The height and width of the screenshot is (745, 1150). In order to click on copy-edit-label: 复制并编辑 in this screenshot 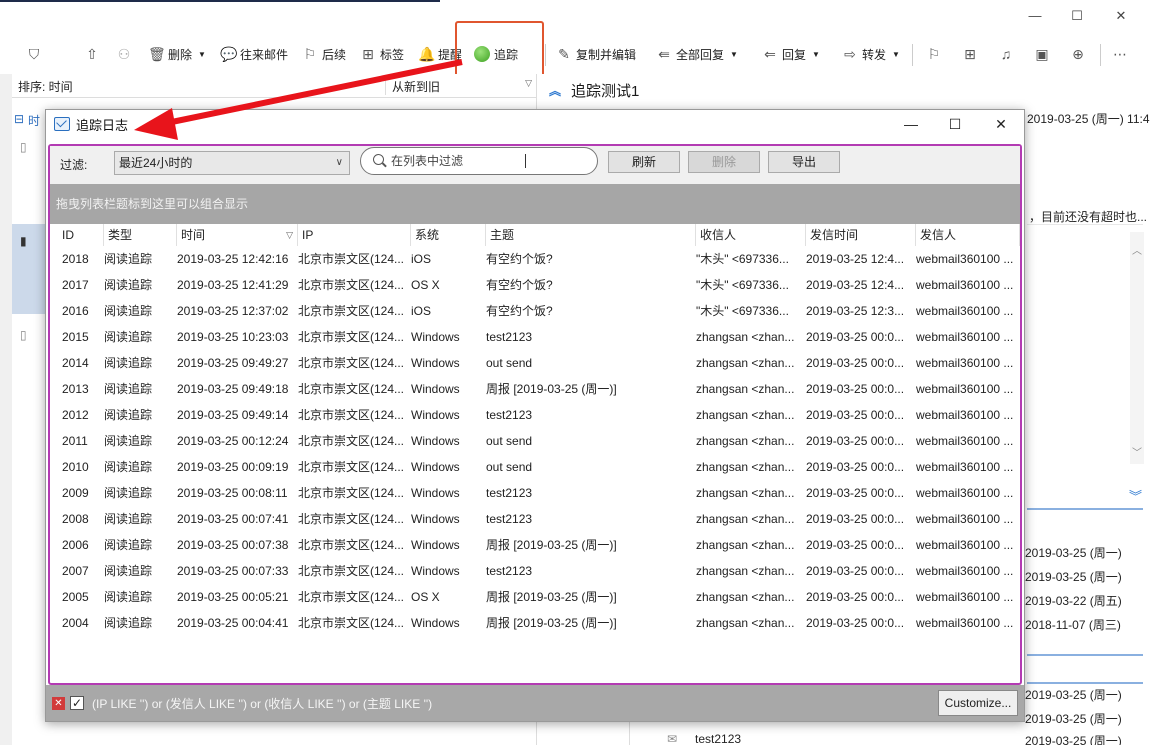, I will do `click(606, 54)`.